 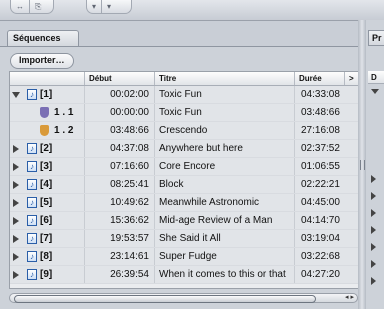 I want to click on name-cell: ♪ [7], so click(x=47, y=238).